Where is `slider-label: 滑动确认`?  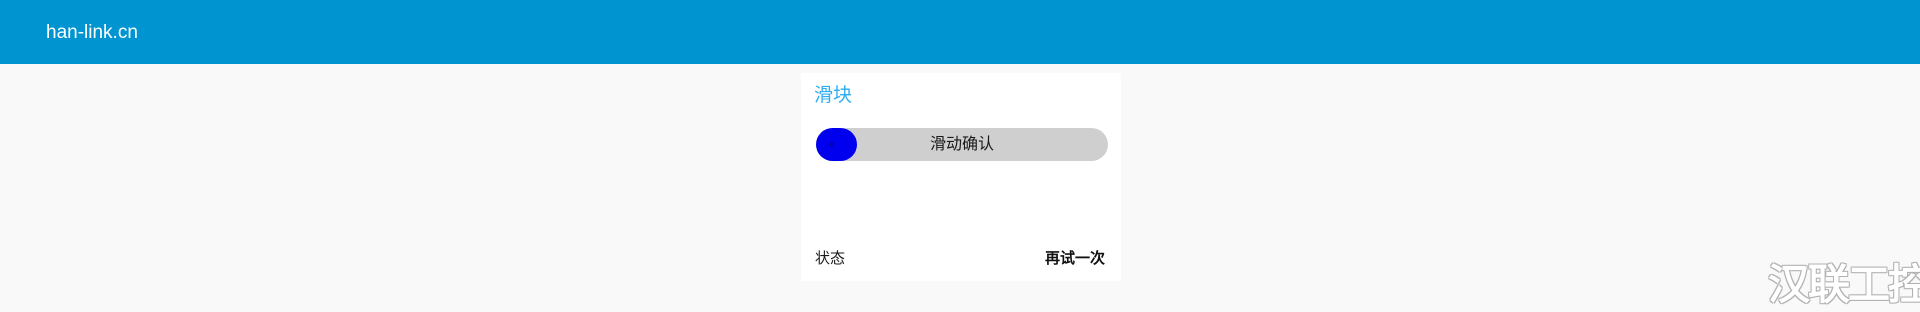
slider-label: 滑动确认 is located at coordinates (961, 144).